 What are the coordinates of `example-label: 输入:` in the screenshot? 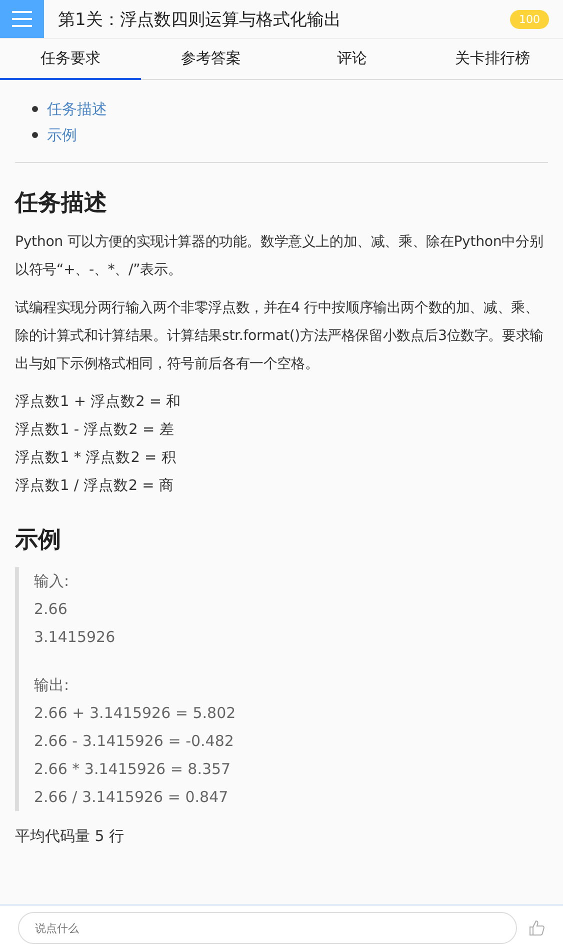 It's located at (52, 581).